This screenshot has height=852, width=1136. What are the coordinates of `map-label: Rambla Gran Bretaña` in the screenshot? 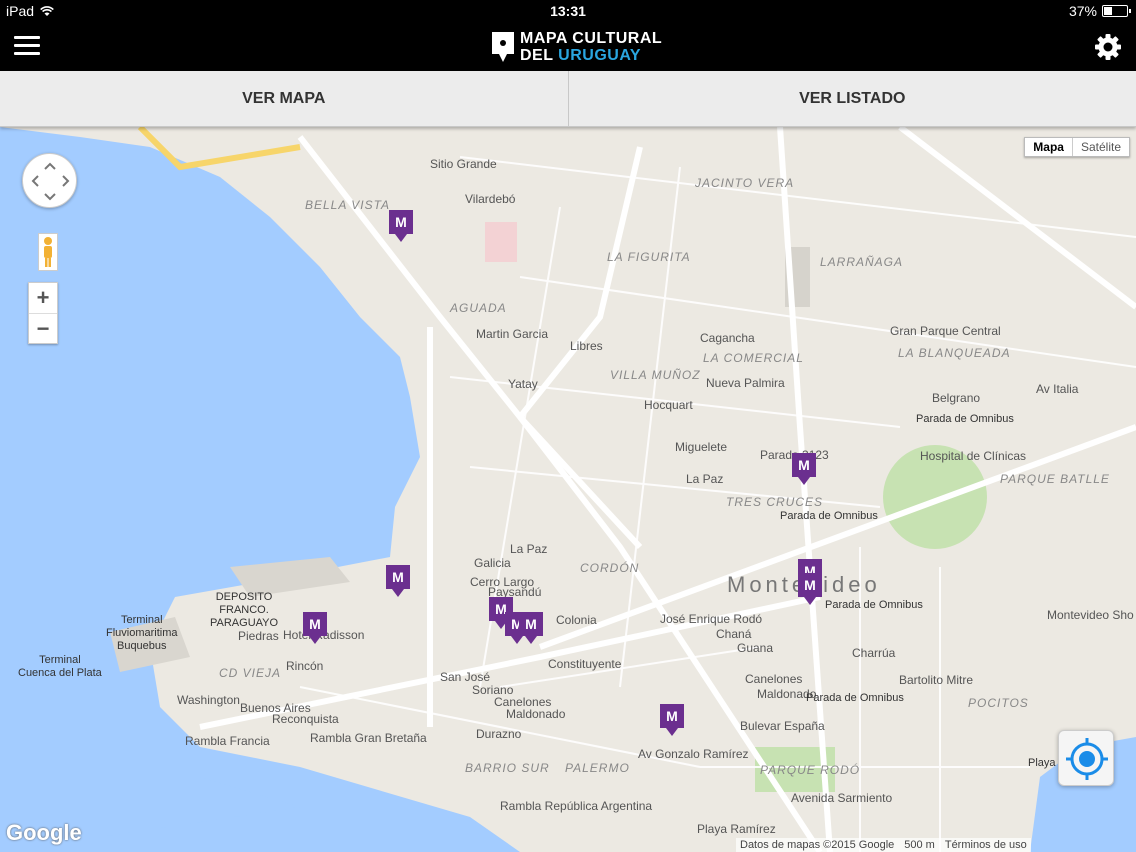 It's located at (368, 738).